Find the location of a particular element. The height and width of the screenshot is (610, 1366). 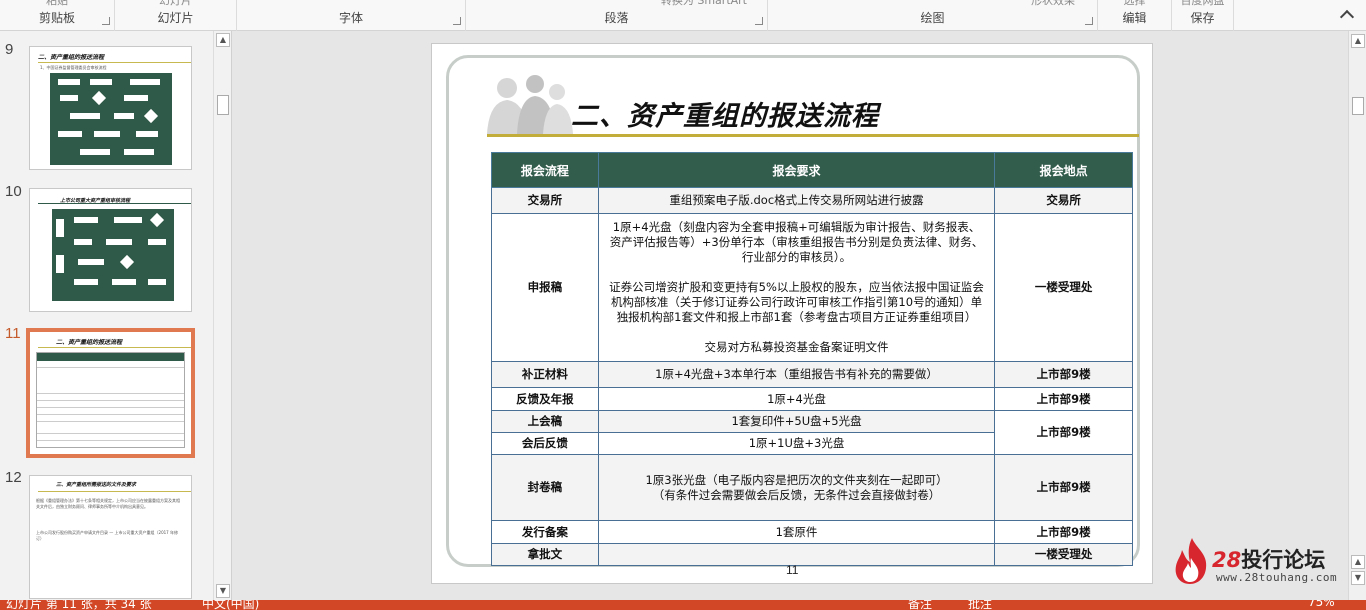

cell-requirement: 1原+4光盘+3本单行本（重组报告书有补充的需要做） is located at coordinates (796, 374).